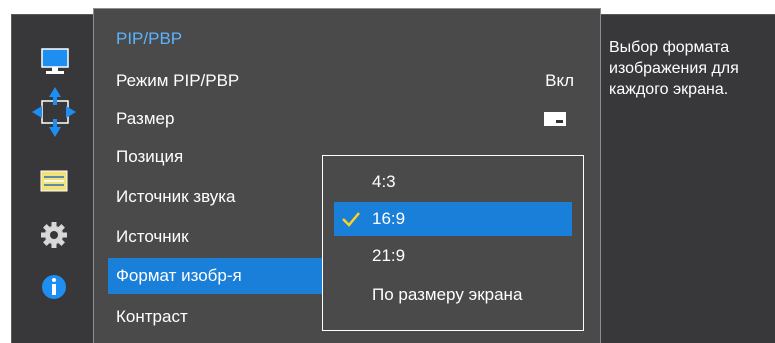  Describe the element at coordinates (348, 119) in the screenshot. I see `menu-item-size: Размер` at that location.